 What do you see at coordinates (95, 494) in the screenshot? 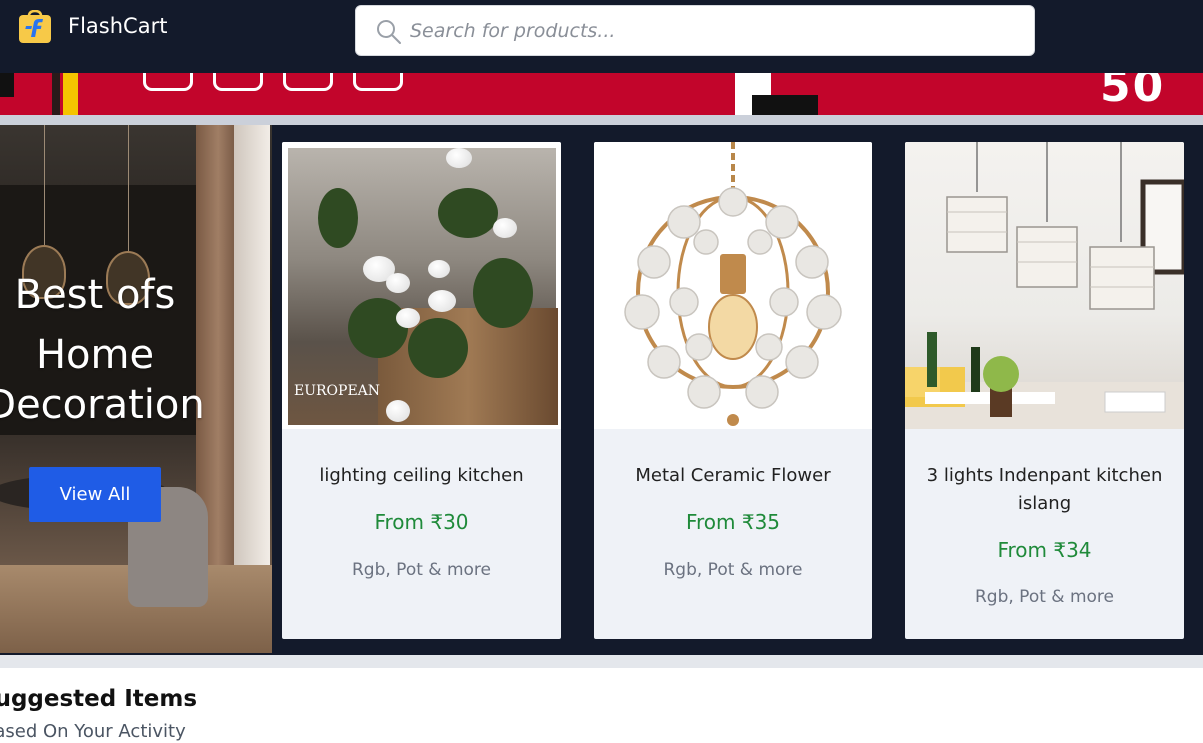
I see `view-all-button: View All` at bounding box center [95, 494].